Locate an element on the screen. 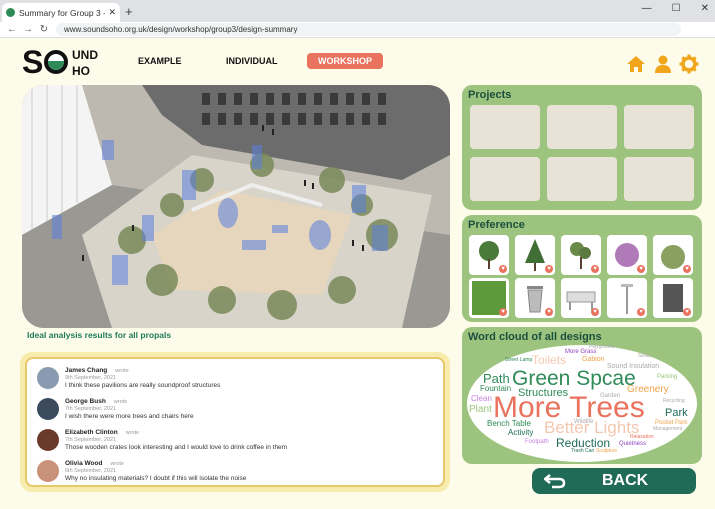 This screenshot has height=509, width=715. word-cloud-word: Bench Table is located at coordinates (509, 423).